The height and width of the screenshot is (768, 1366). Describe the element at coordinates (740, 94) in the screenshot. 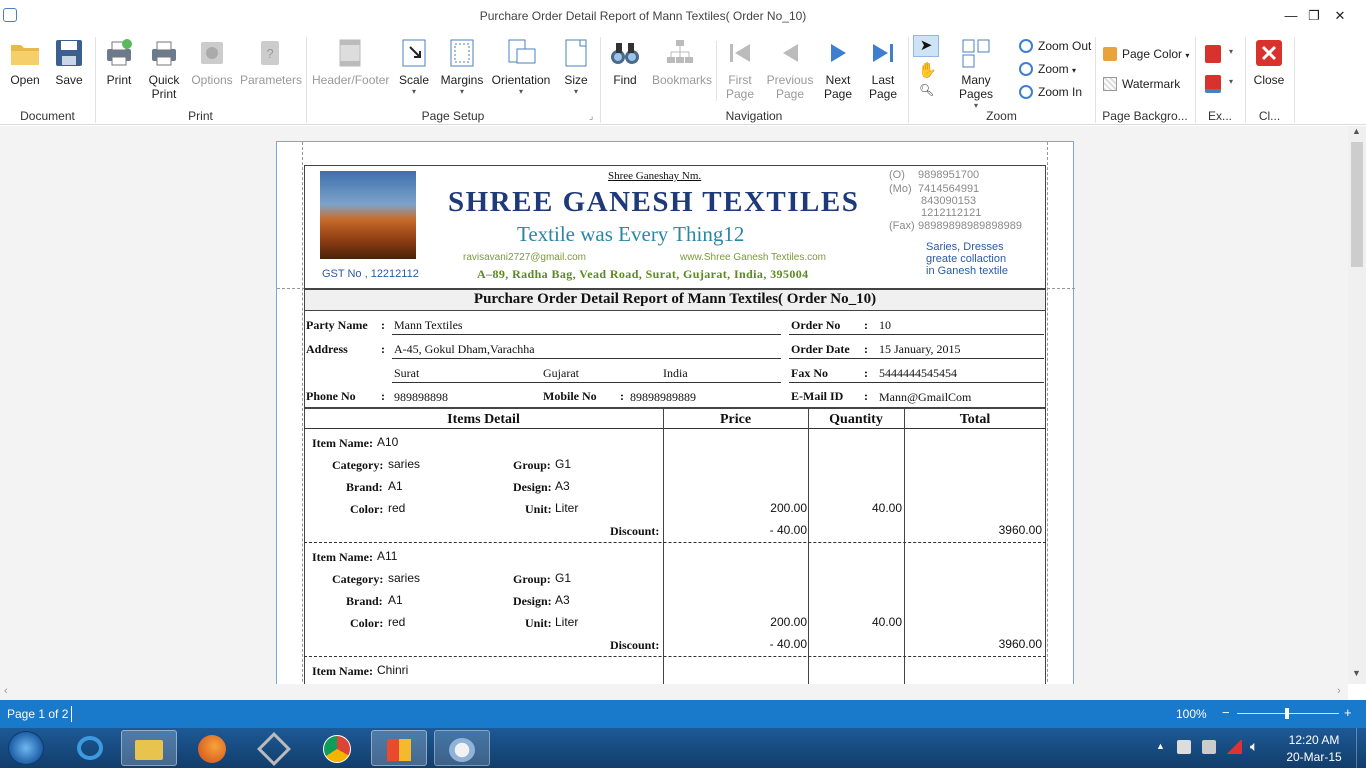

I see `first-page-label-2: Page` at that location.